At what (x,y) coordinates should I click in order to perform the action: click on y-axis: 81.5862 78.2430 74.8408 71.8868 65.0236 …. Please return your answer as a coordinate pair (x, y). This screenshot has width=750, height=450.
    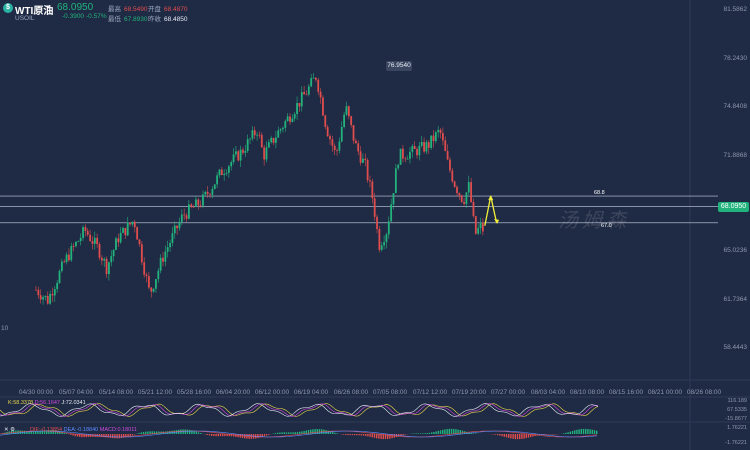
    Looking at the image, I should click on (720, 190).